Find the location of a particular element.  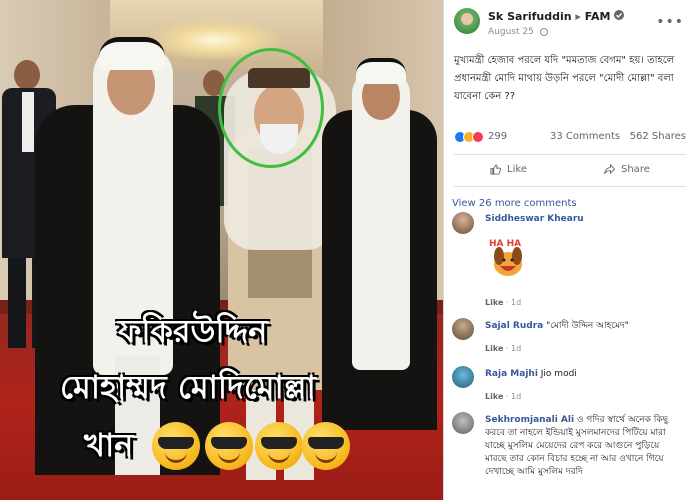

globe-icon is located at coordinates (543, 31).